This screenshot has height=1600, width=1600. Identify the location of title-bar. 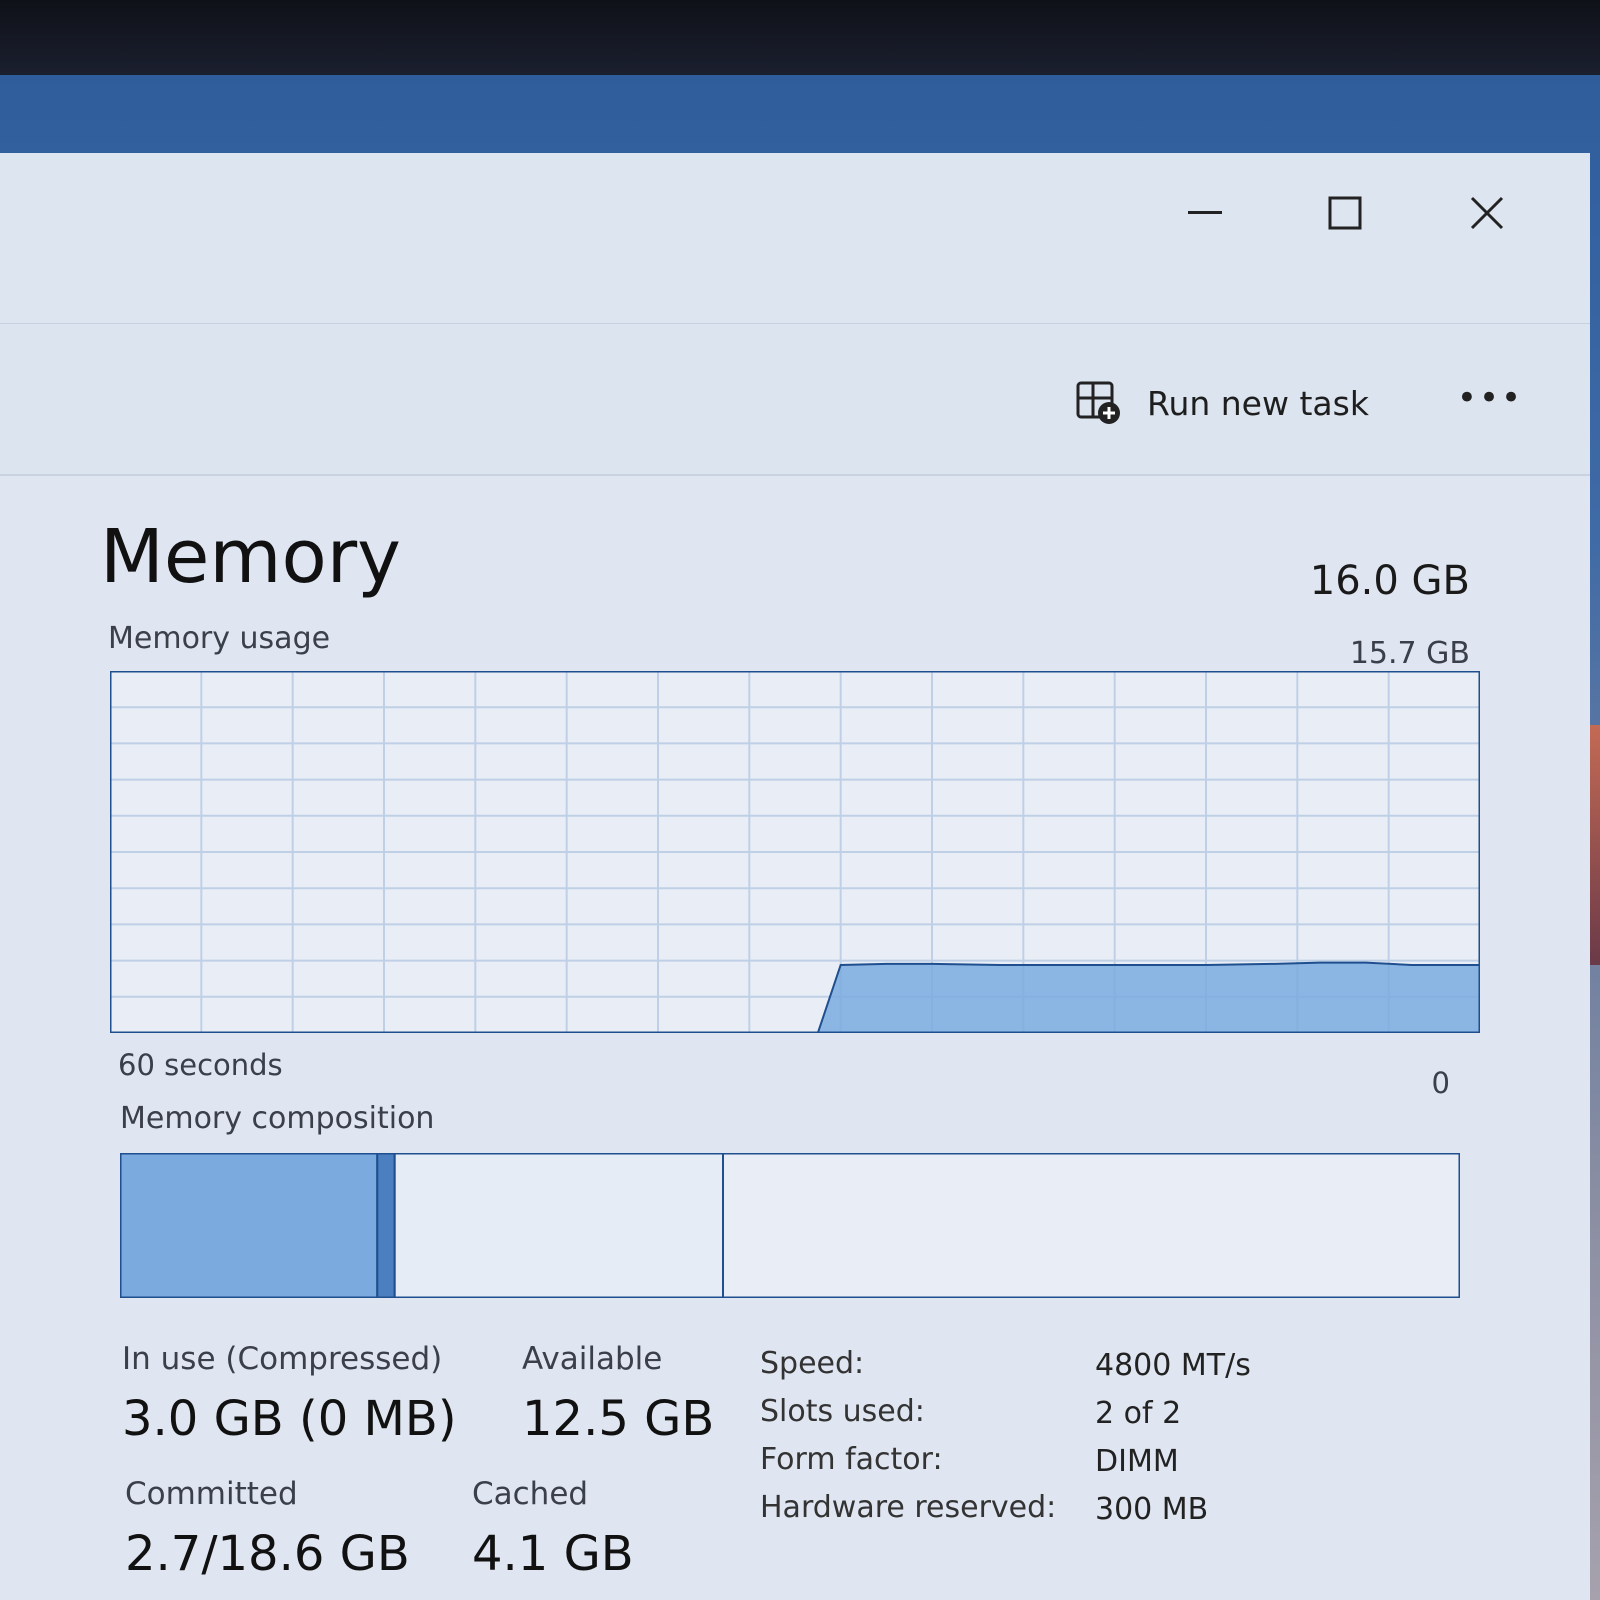
(795, 238).